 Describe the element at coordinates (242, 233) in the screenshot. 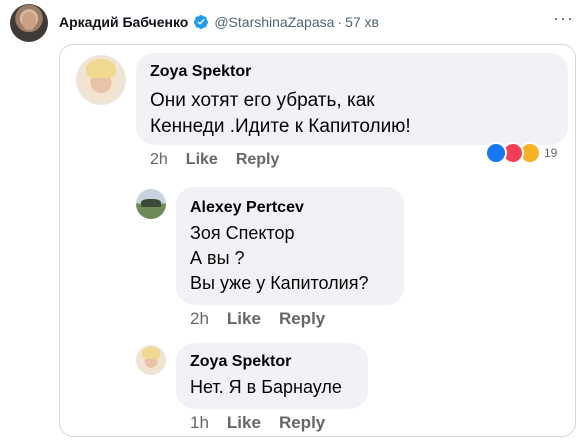

I see `comment-text-line: Зоя Спектор` at that location.